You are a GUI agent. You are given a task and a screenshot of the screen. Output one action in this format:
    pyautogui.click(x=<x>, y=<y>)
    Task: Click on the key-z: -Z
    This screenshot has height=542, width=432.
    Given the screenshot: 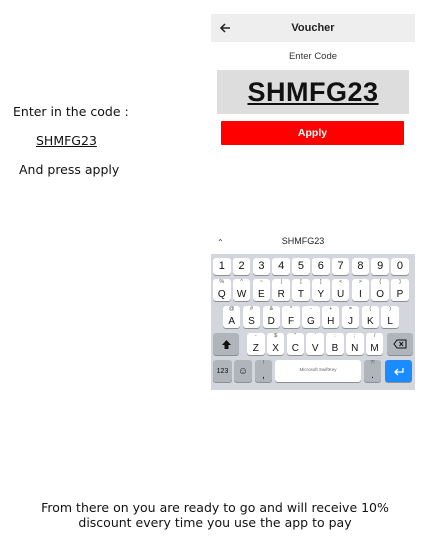 What is the action you would take?
    pyautogui.click(x=256, y=344)
    